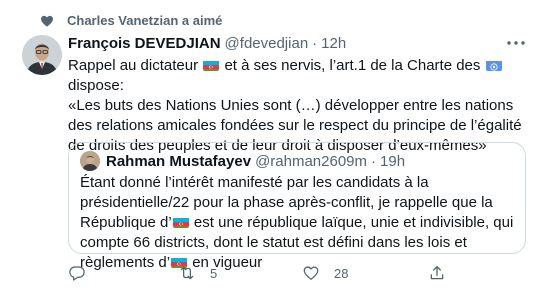 The image size is (540, 294). I want to click on quoted-tweet-header: Rahman Mustafayev @rahman2609m · 19h, so click(255, 161).